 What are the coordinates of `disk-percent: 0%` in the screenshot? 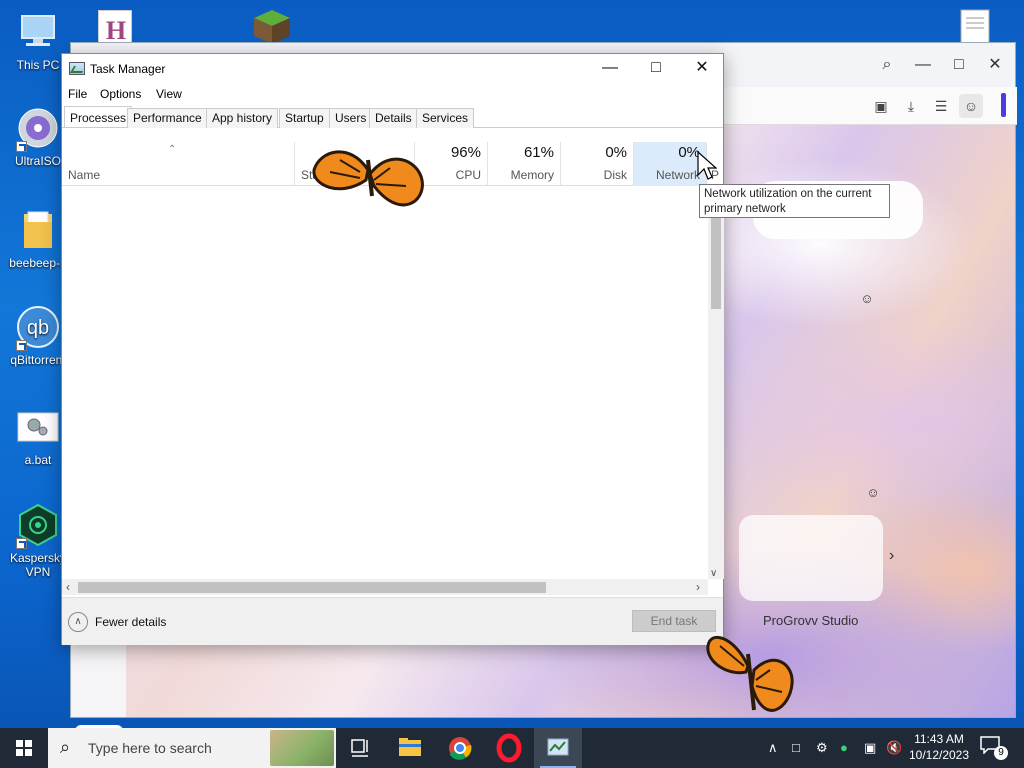 It's located at (616, 152).